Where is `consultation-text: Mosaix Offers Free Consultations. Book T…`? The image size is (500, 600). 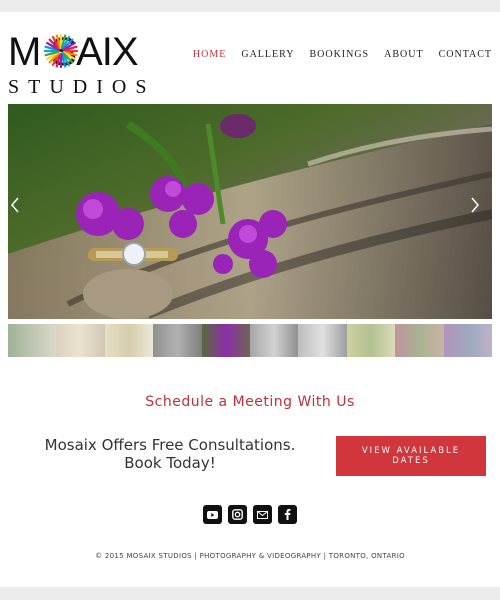
consultation-text: Mosaix Offers Free Consultations. Book T… is located at coordinates (170, 454).